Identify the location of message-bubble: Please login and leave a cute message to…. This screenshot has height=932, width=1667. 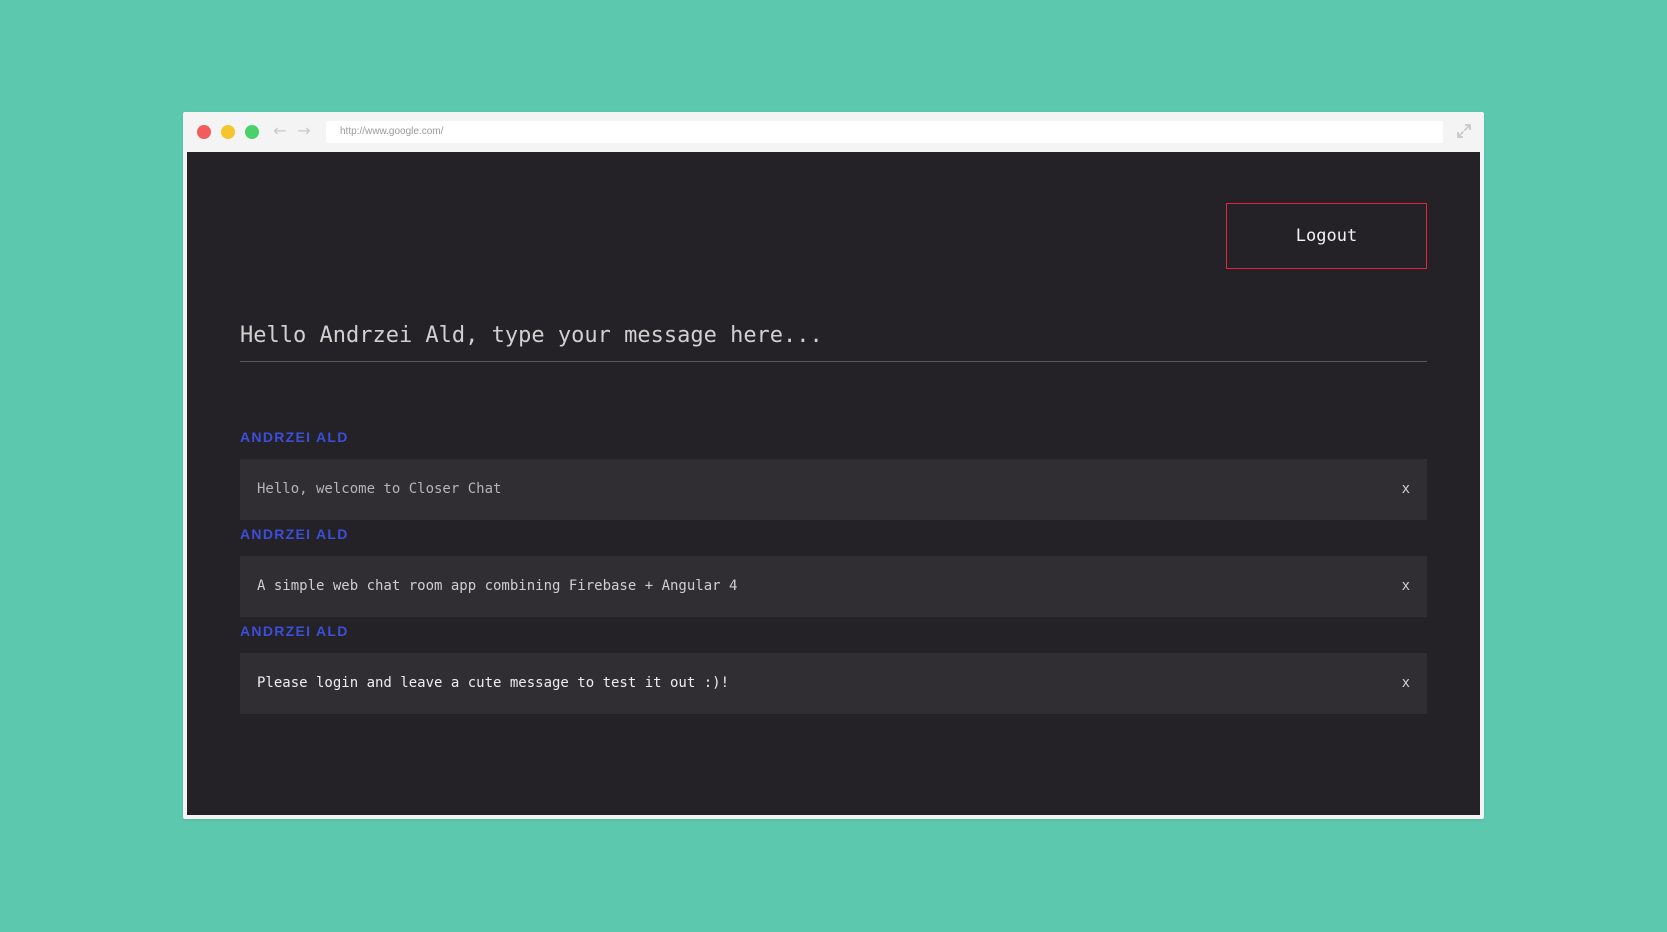
(833, 683).